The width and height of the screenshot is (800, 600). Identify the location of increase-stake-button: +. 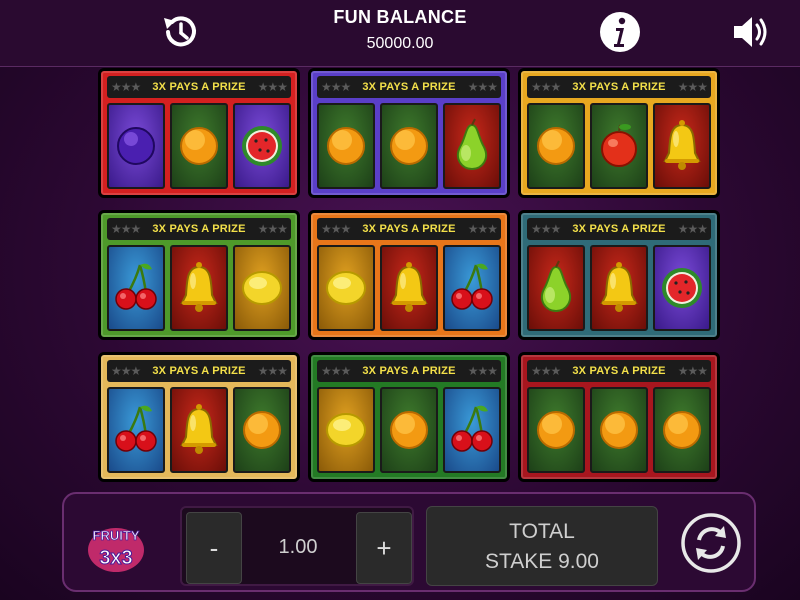
(384, 548).